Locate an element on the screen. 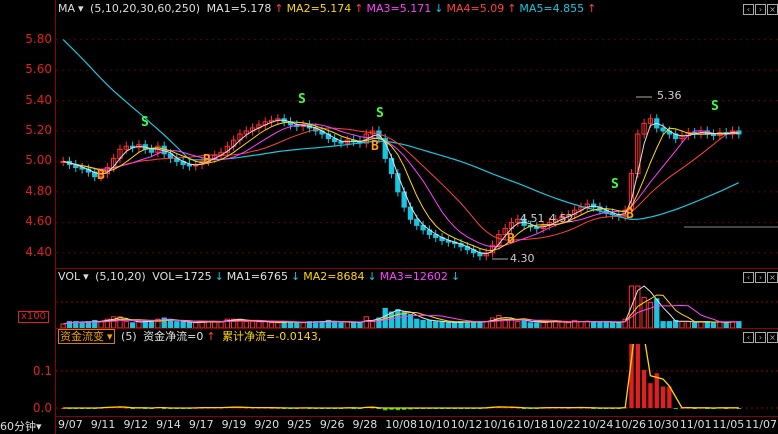 Image resolution: width=778 pixels, height=434 pixels. x-axis-date: 9/14 is located at coordinates (168, 424).